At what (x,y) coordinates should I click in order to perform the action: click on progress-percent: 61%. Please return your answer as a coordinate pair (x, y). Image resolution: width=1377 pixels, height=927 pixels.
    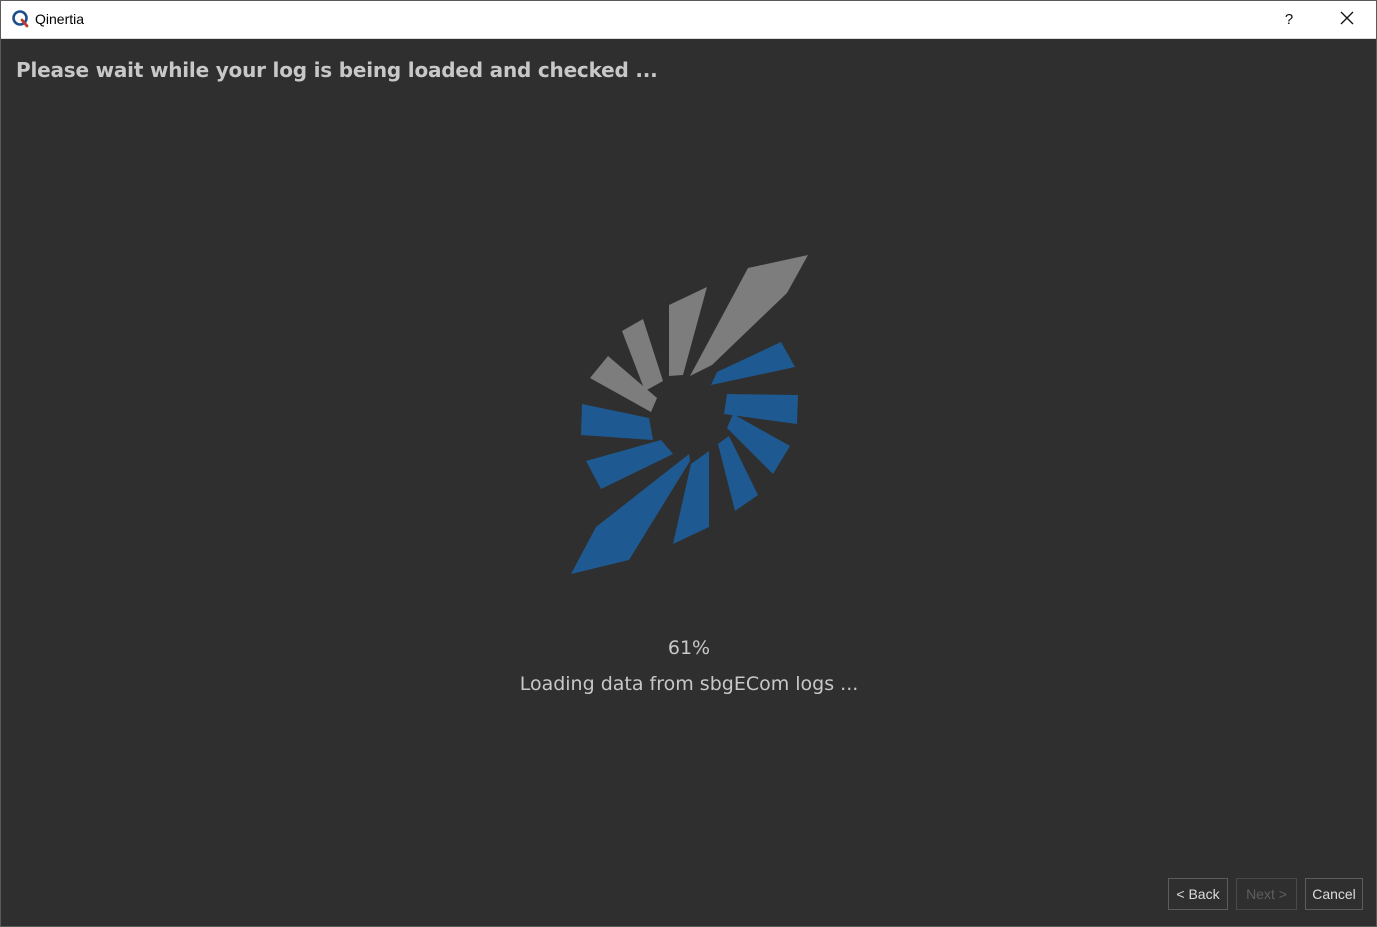
    Looking at the image, I should click on (689, 648).